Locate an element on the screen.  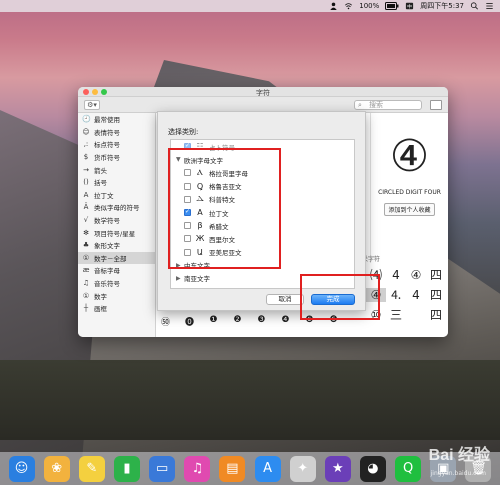
user-icon is located at coordinates (333, 6).